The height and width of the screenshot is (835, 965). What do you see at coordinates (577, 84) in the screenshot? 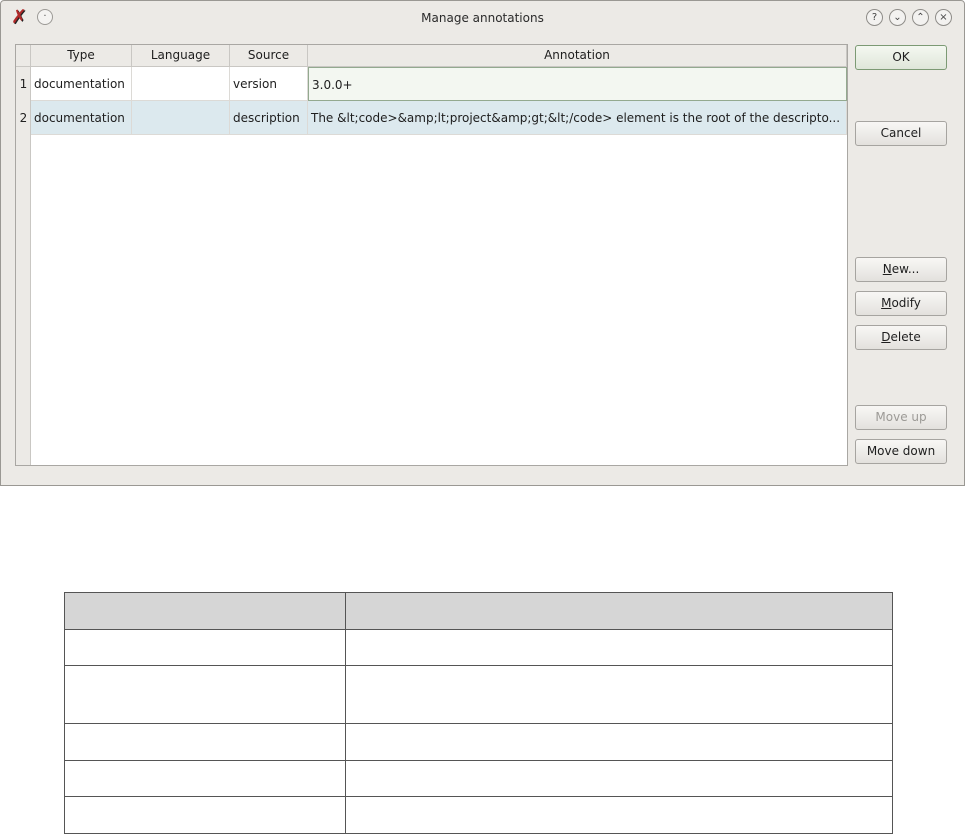
I see `cell-annotation: 3.0.0+` at bounding box center [577, 84].